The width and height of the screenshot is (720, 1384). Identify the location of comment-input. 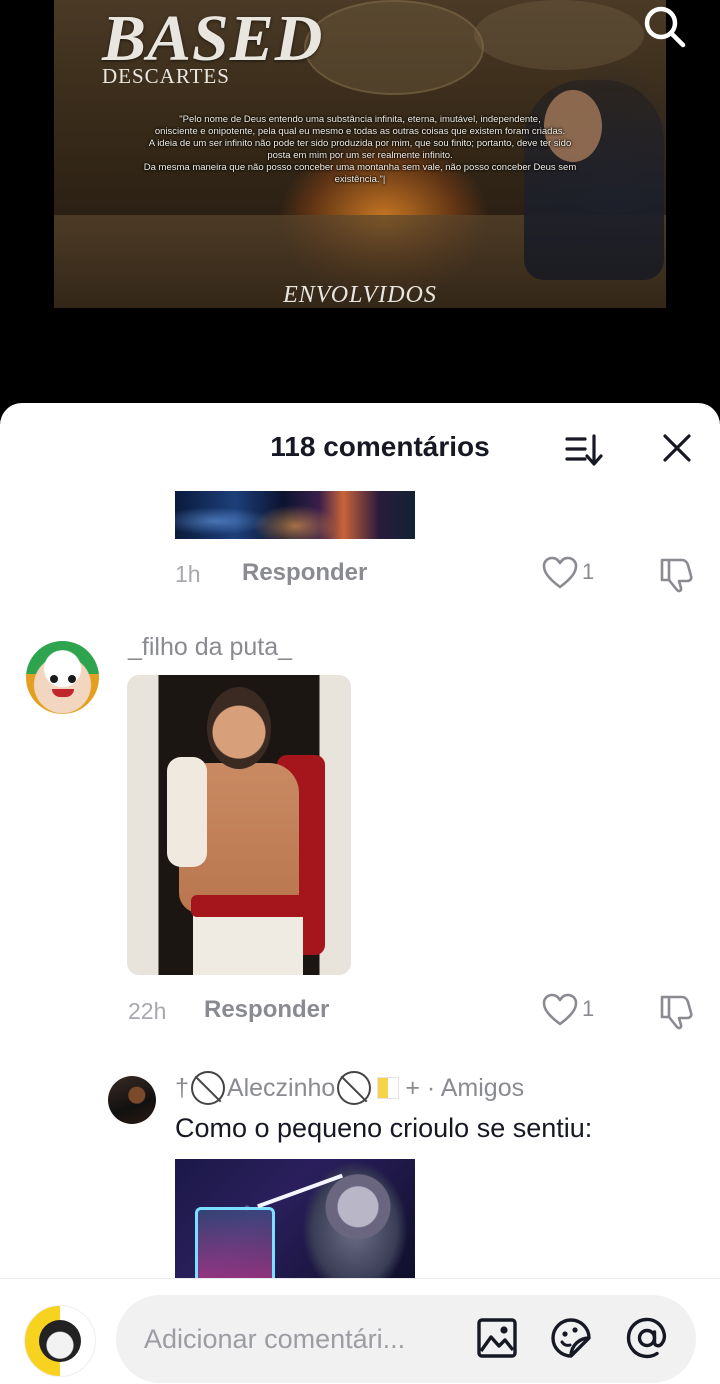
(299, 1339).